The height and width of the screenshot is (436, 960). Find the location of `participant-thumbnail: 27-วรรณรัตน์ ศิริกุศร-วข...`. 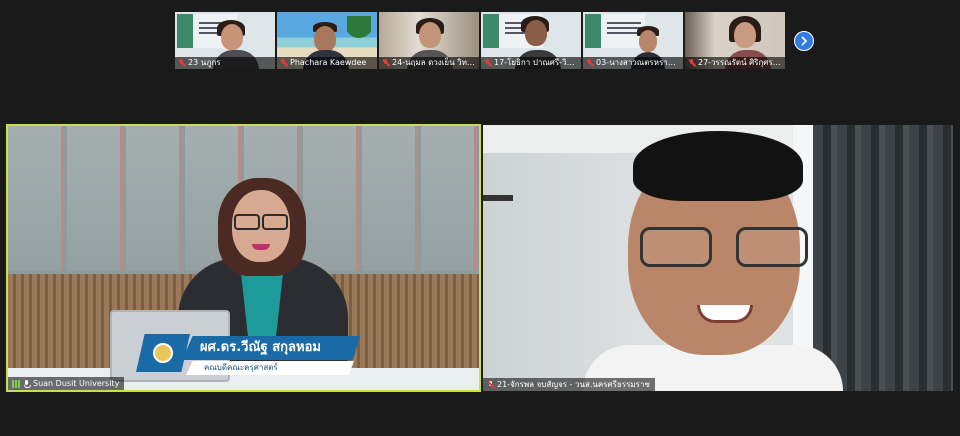

participant-thumbnail: 27-วรรณรัตน์ ศิริกุศร-วข... is located at coordinates (735, 40).